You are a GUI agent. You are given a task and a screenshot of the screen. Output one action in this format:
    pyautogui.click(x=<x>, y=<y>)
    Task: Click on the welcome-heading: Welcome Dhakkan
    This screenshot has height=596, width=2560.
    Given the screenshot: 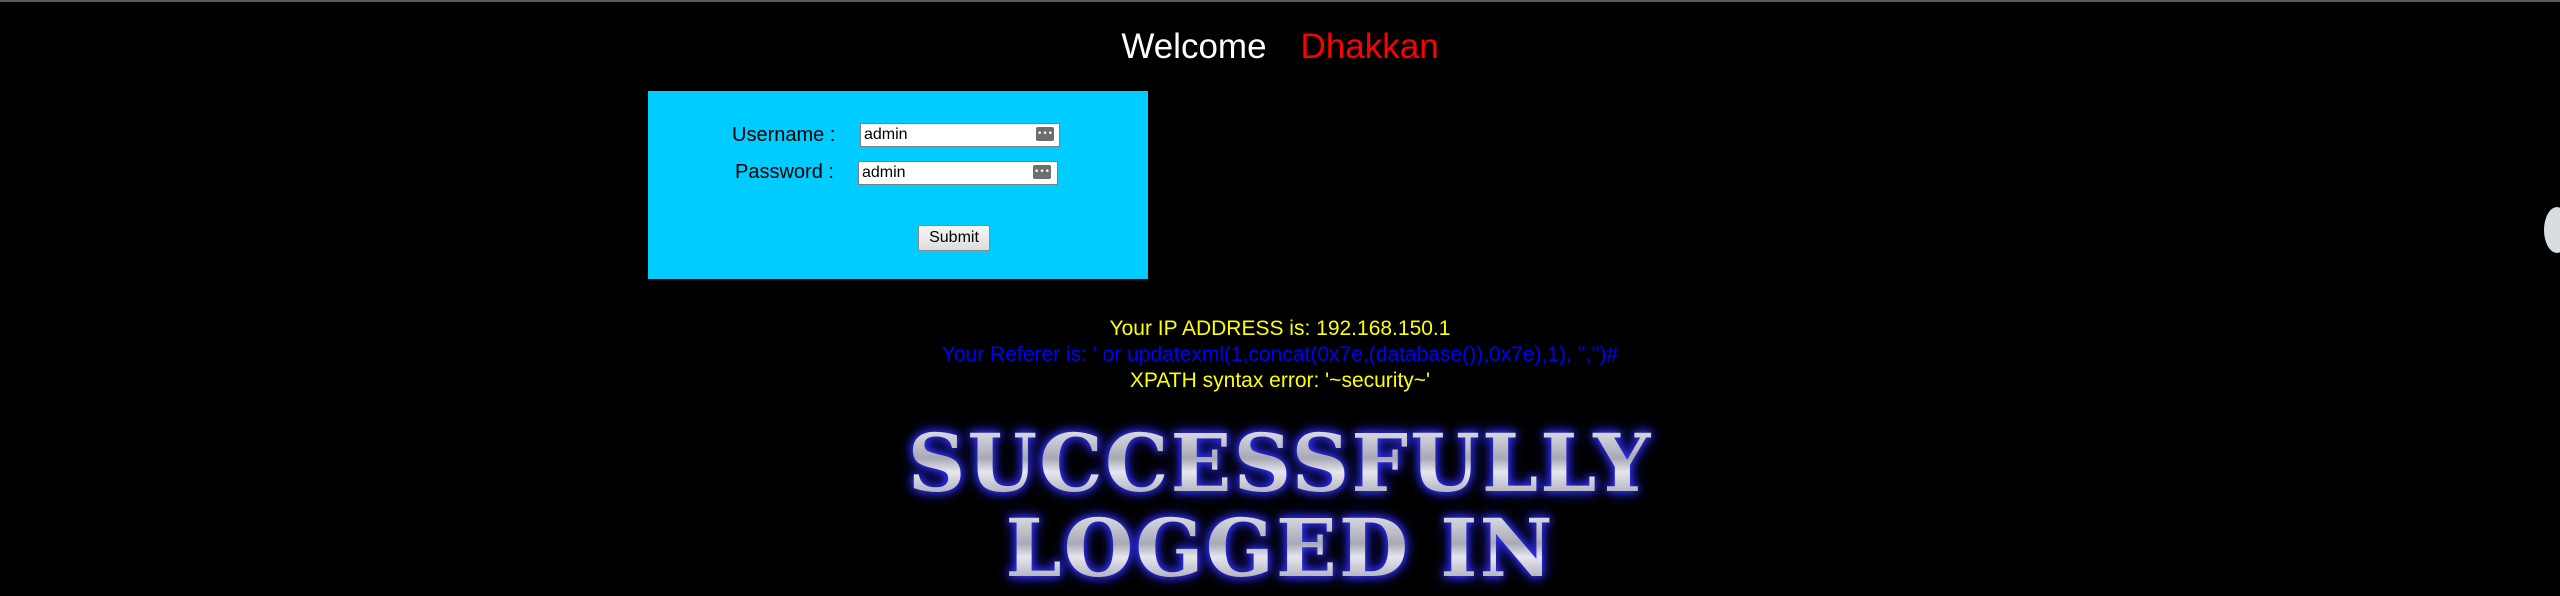 What is the action you would take?
    pyautogui.click(x=1280, y=47)
    